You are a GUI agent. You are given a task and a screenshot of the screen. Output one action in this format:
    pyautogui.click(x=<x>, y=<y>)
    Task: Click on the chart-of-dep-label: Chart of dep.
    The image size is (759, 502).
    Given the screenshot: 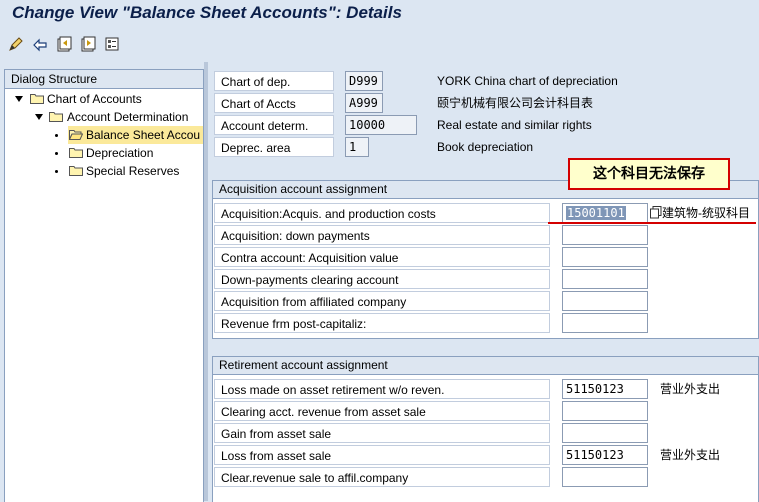 What is the action you would take?
    pyautogui.click(x=274, y=81)
    